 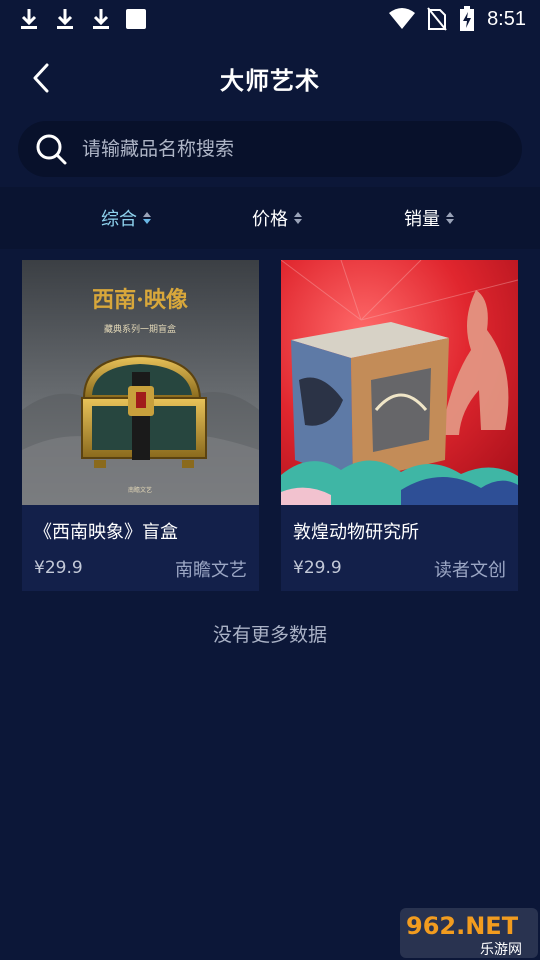 I want to click on battery-charging-icon, so click(x=467, y=18).